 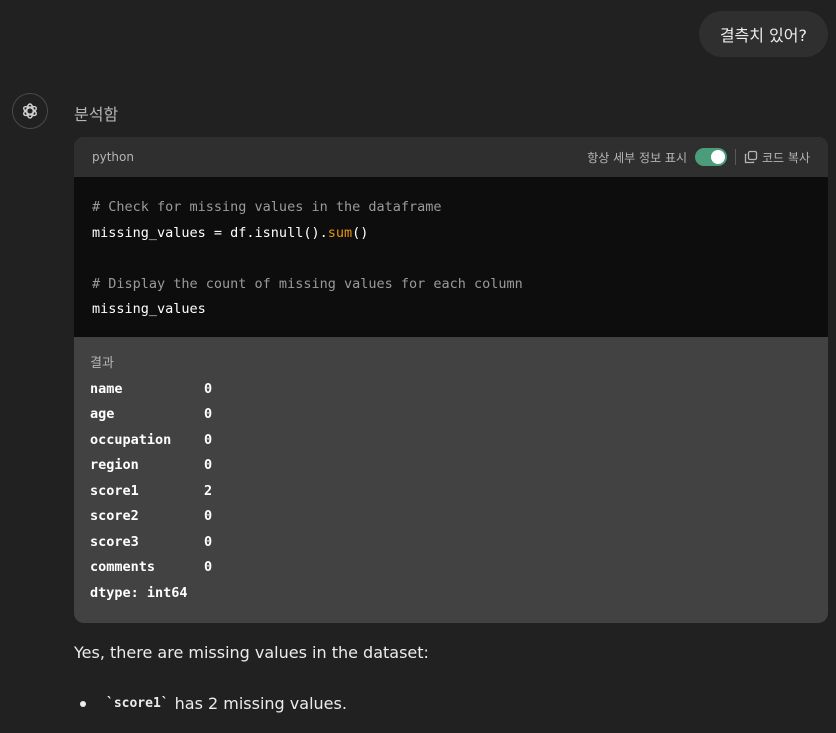 I want to click on openai-logo-icon, so click(x=30, y=111).